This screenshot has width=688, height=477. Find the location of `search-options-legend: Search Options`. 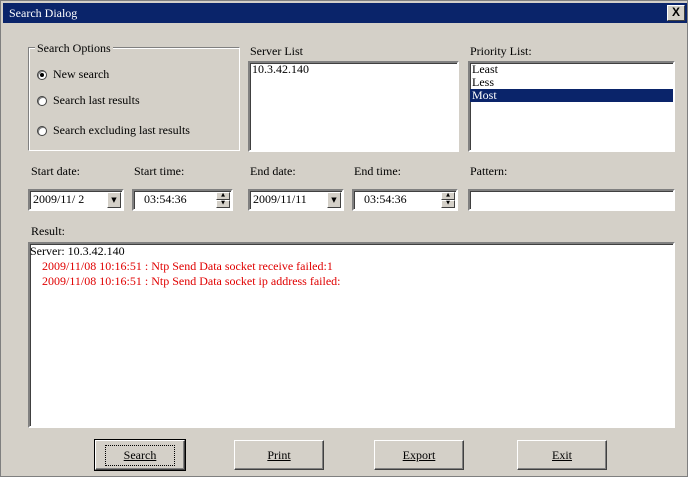

search-options-legend: Search Options is located at coordinates (74, 48).